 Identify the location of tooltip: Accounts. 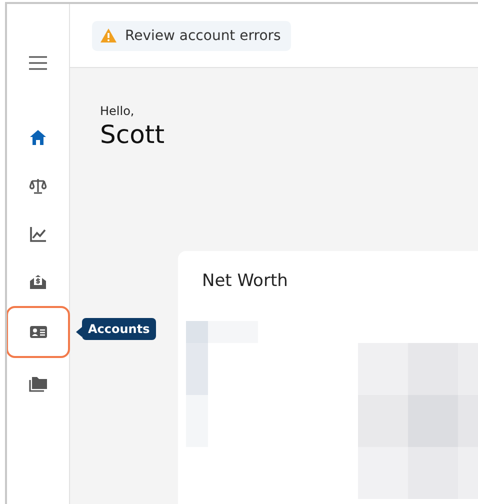
(119, 329).